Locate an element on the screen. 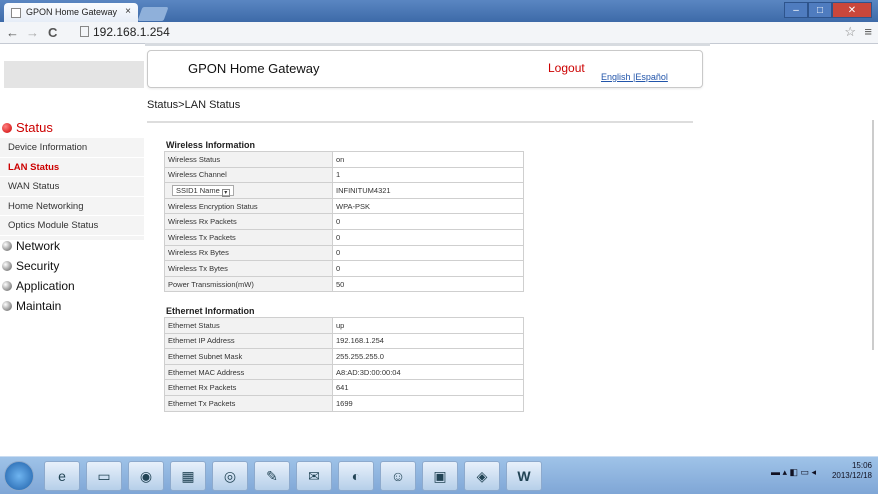 This screenshot has height=494, width=878. url-text: 192.168.1.254 is located at coordinates (131, 32).